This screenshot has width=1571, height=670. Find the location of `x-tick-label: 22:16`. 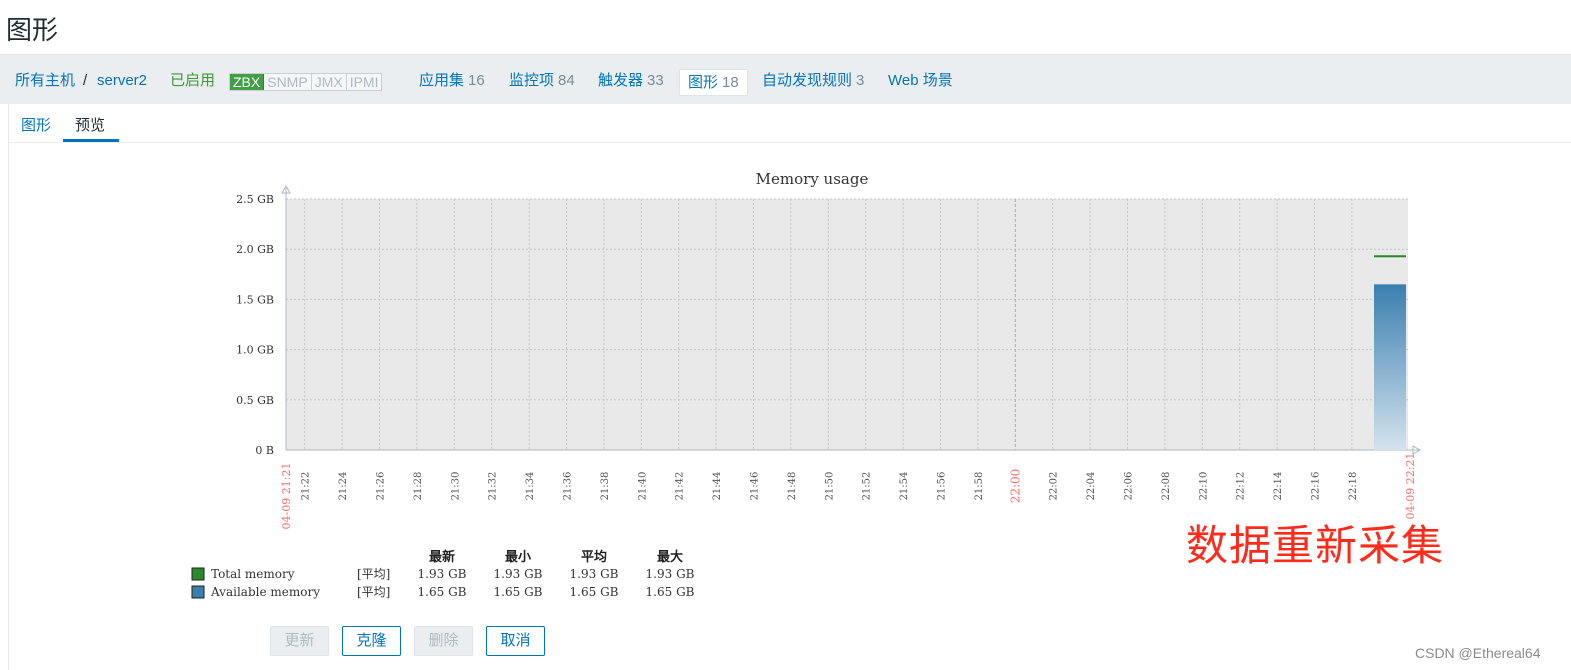

x-tick-label: 22:16 is located at coordinates (1316, 486).